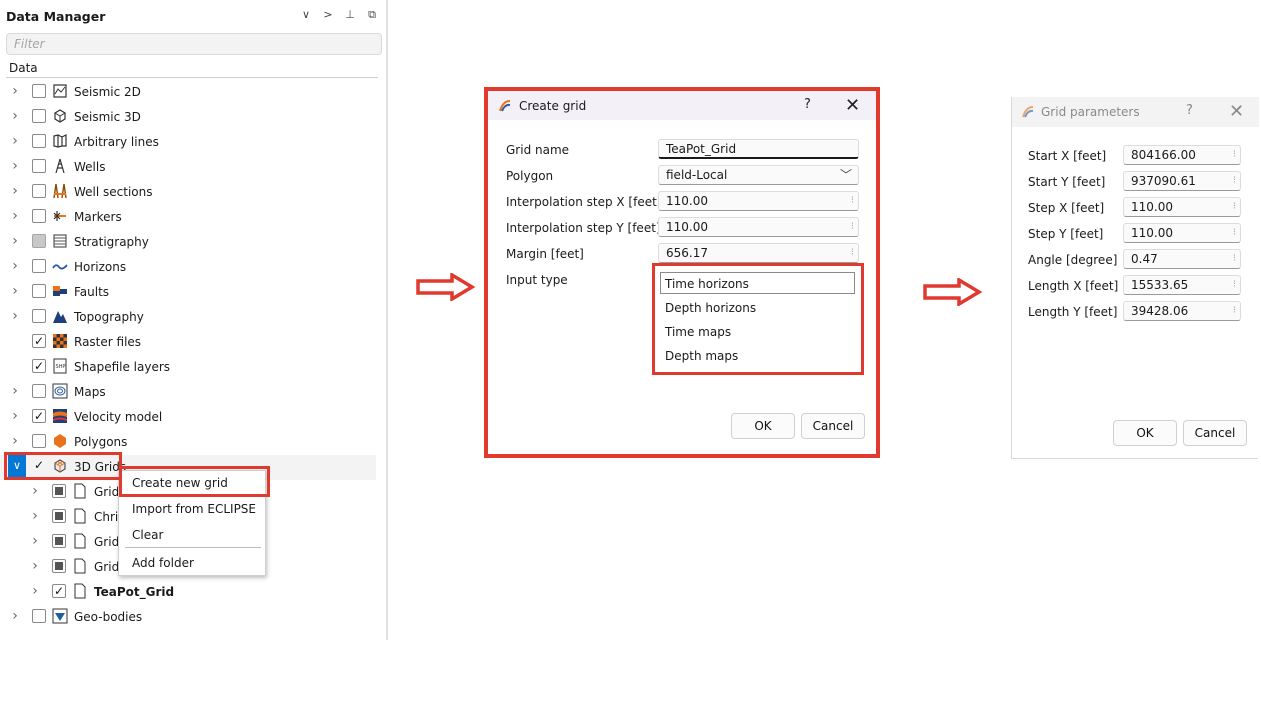 The width and height of the screenshot is (1261, 709). Describe the element at coordinates (707, 284) in the screenshot. I see `list-item-time-horizons: Time horizons` at that location.